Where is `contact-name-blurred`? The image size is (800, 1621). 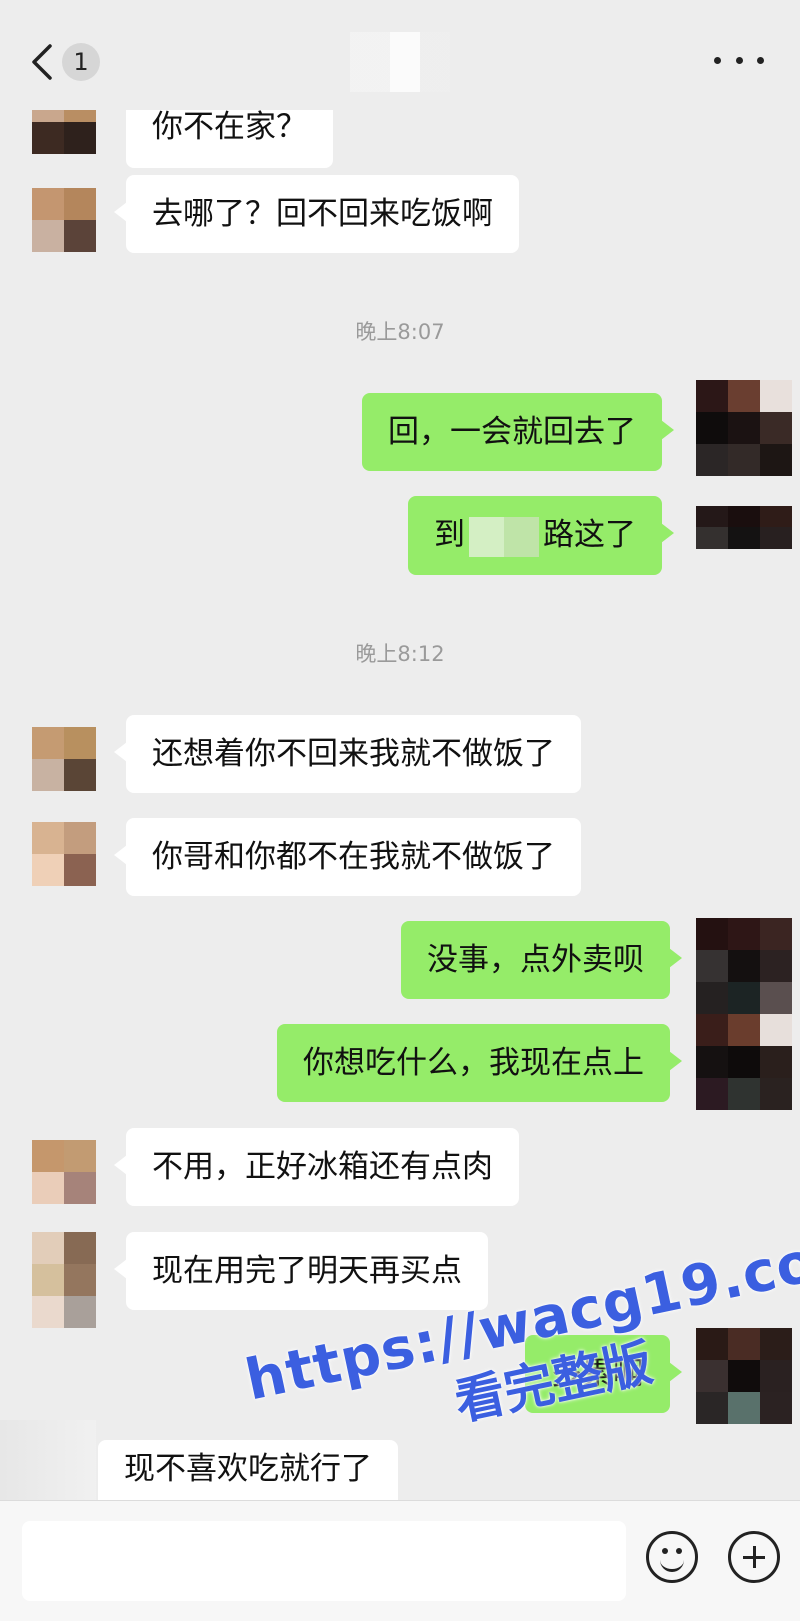 contact-name-blurred is located at coordinates (400, 62).